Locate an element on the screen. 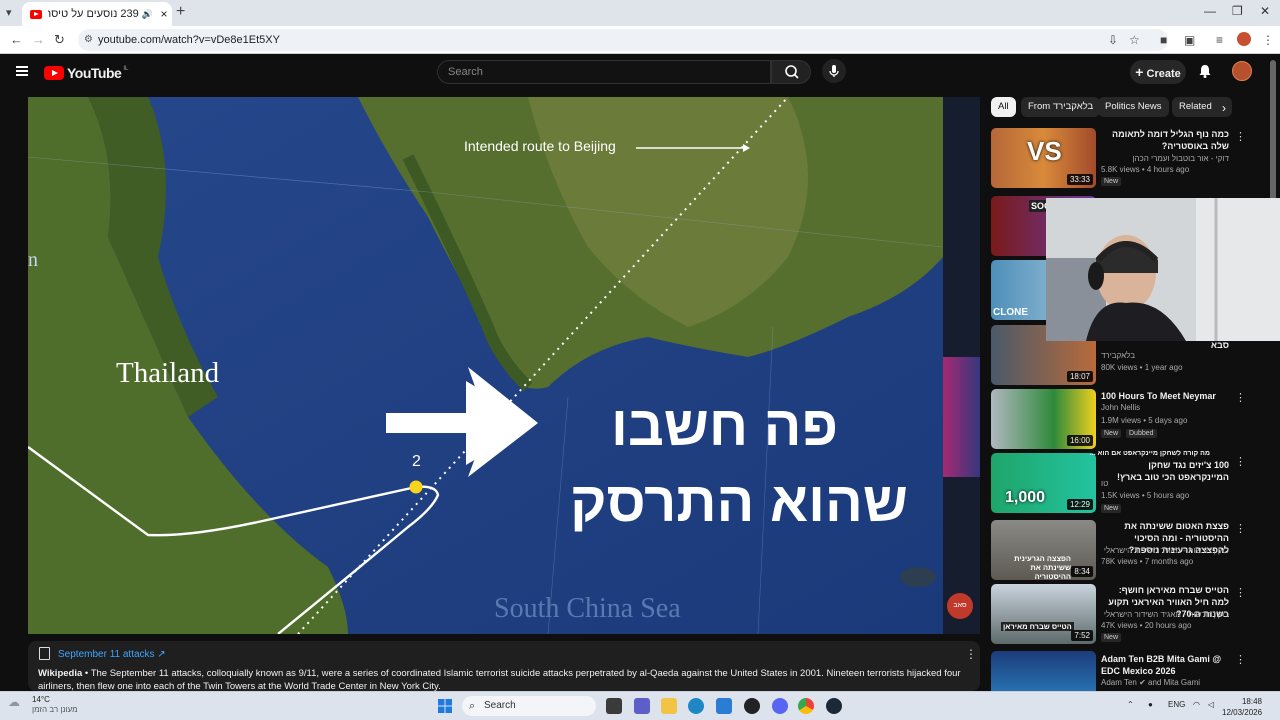 Image resolution: width=1280 pixels, height=720 pixels. edge-icon is located at coordinates (696, 706).